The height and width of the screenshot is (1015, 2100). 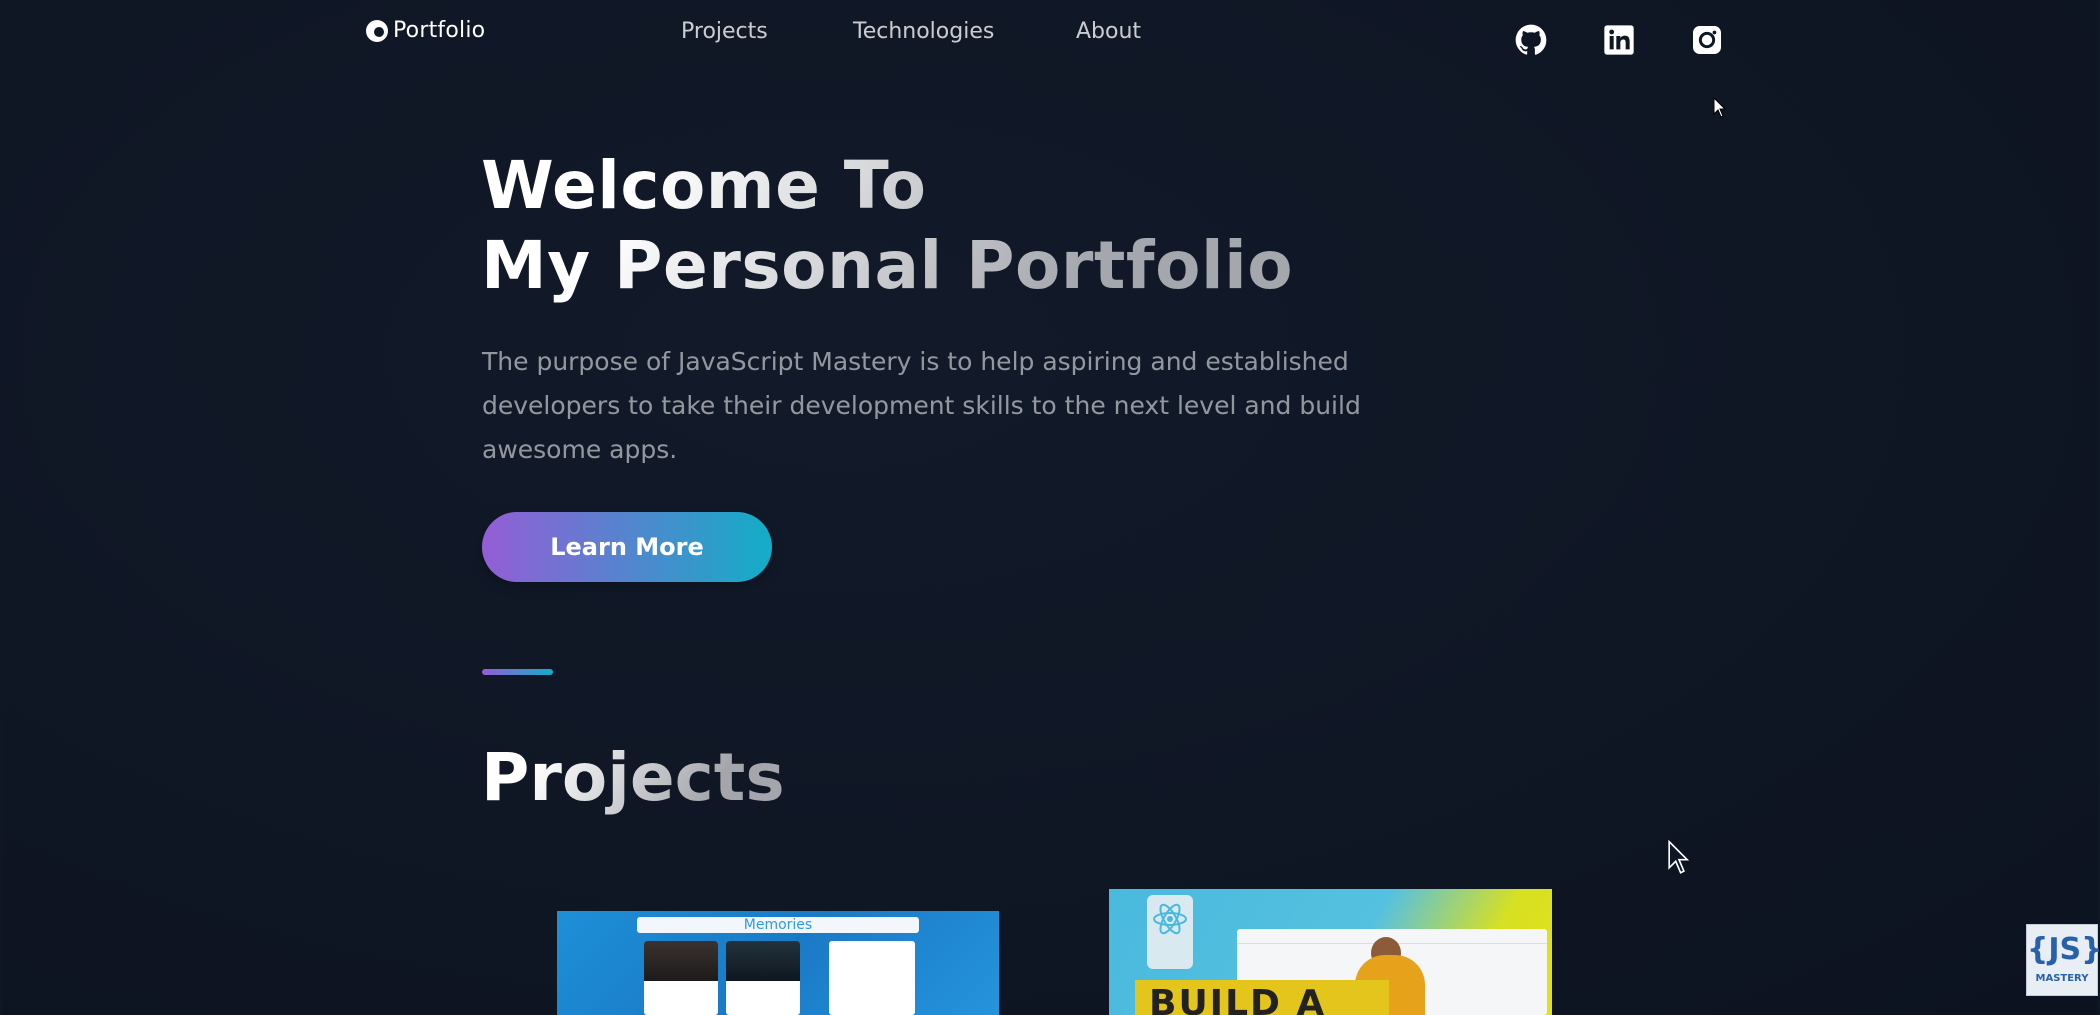 I want to click on hero-title-line-1: Welcome To, so click(x=704, y=185).